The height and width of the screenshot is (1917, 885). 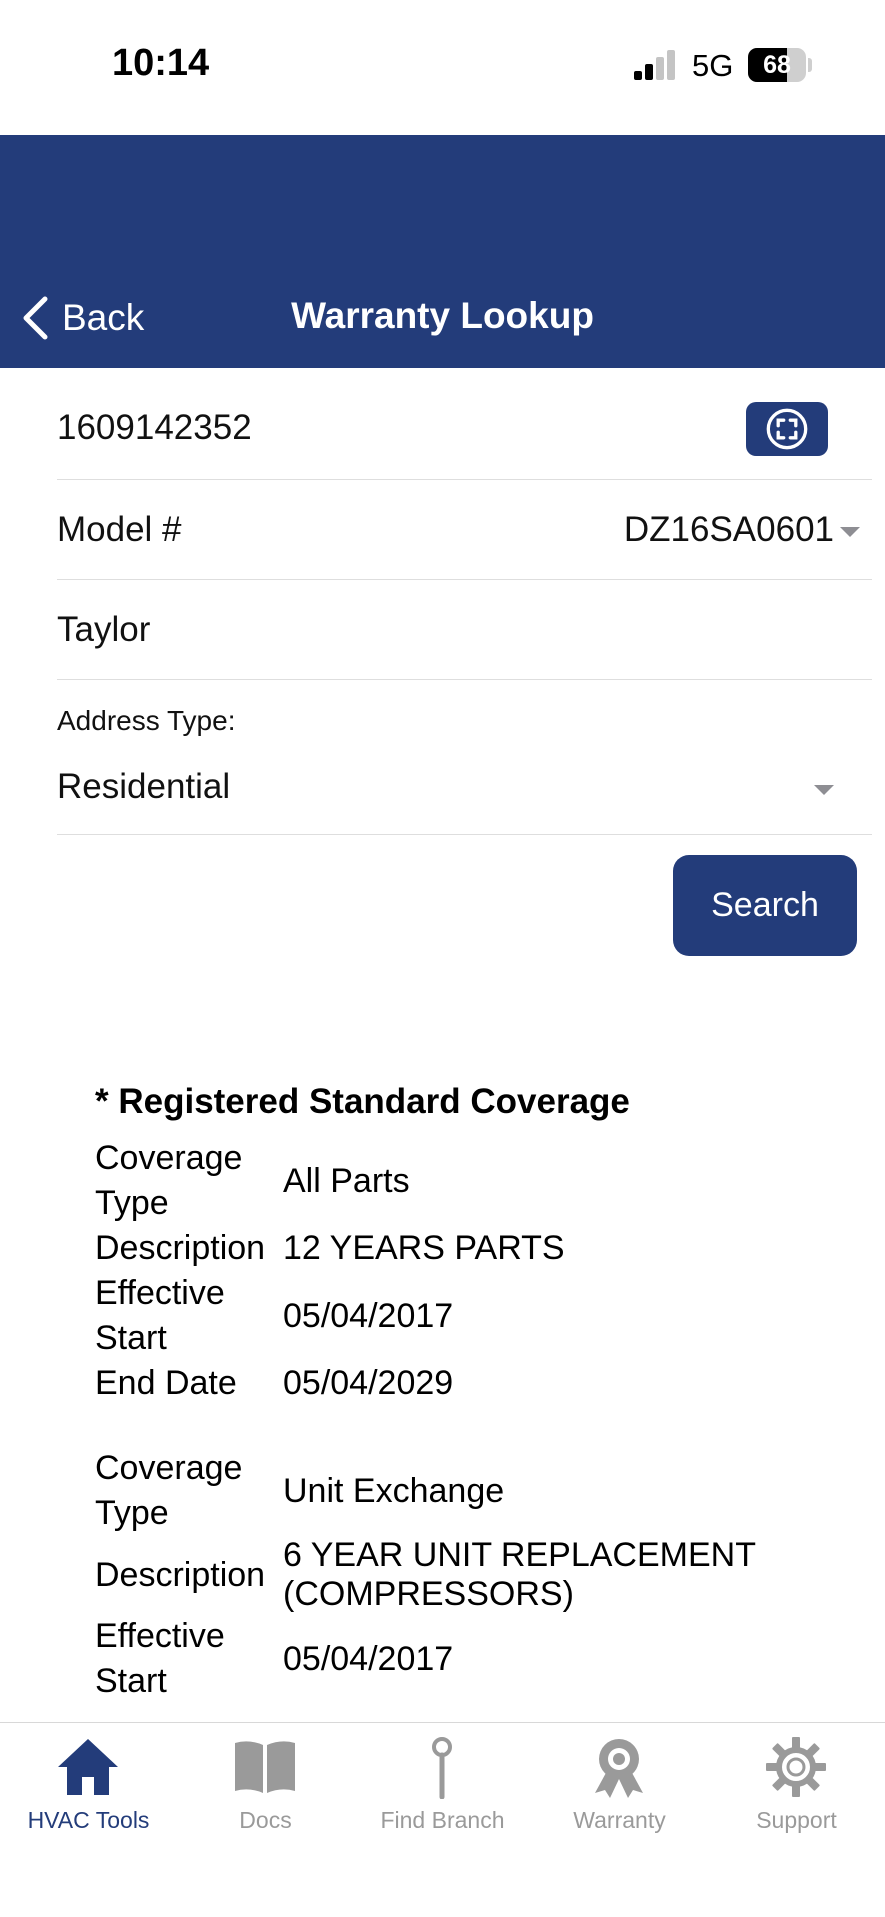 I want to click on model-number-select: Model # DZ16SA0601, so click(x=464, y=530).